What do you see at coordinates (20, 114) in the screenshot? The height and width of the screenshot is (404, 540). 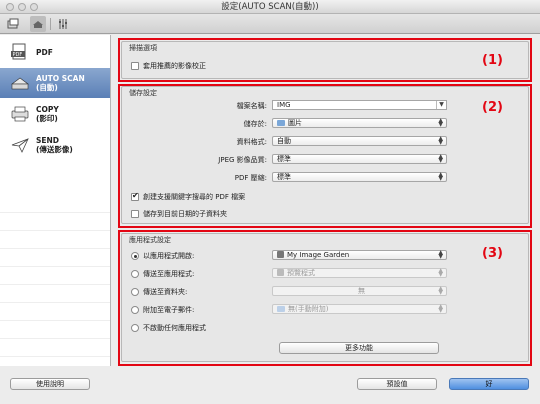 I see `copy-icon` at bounding box center [20, 114].